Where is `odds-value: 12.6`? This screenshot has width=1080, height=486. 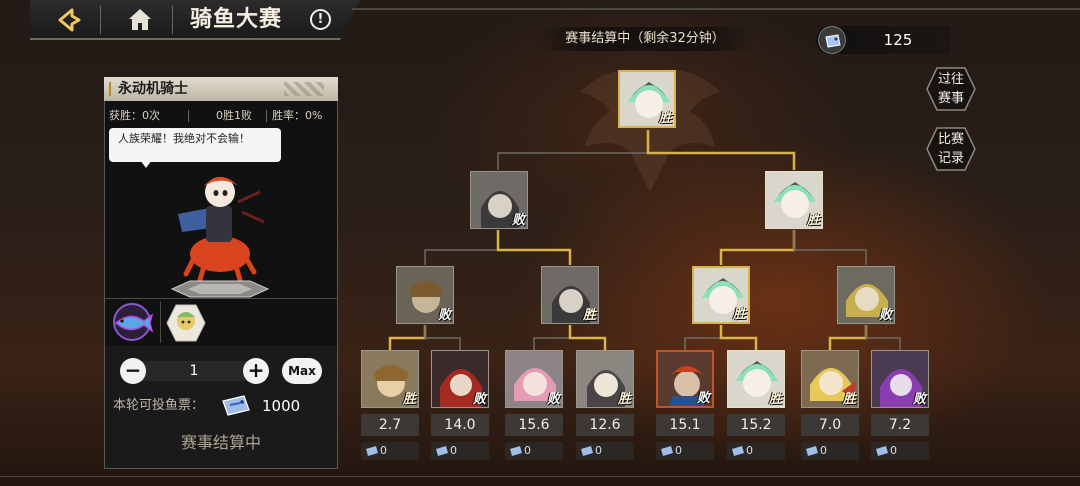
odds-value: 12.6 is located at coordinates (605, 425).